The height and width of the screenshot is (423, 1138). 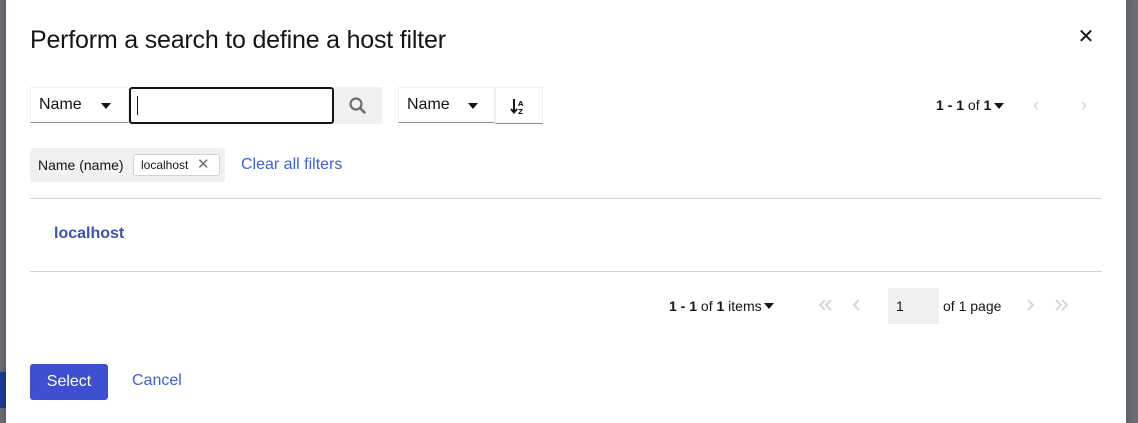 I want to click on search-input, so click(x=231, y=105).